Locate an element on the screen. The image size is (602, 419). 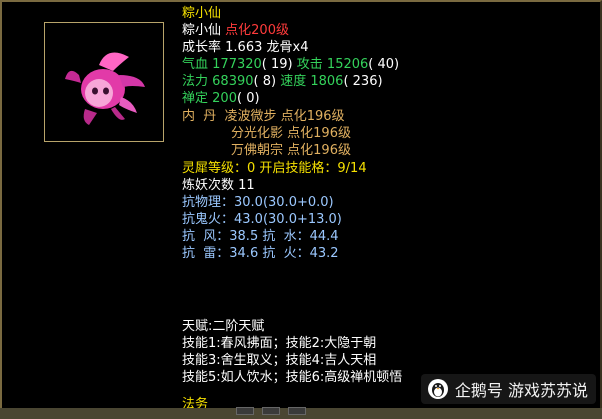
resist-thunder-fire: 抗 雷：34.6 抗 火：43.2 is located at coordinates (260, 253).